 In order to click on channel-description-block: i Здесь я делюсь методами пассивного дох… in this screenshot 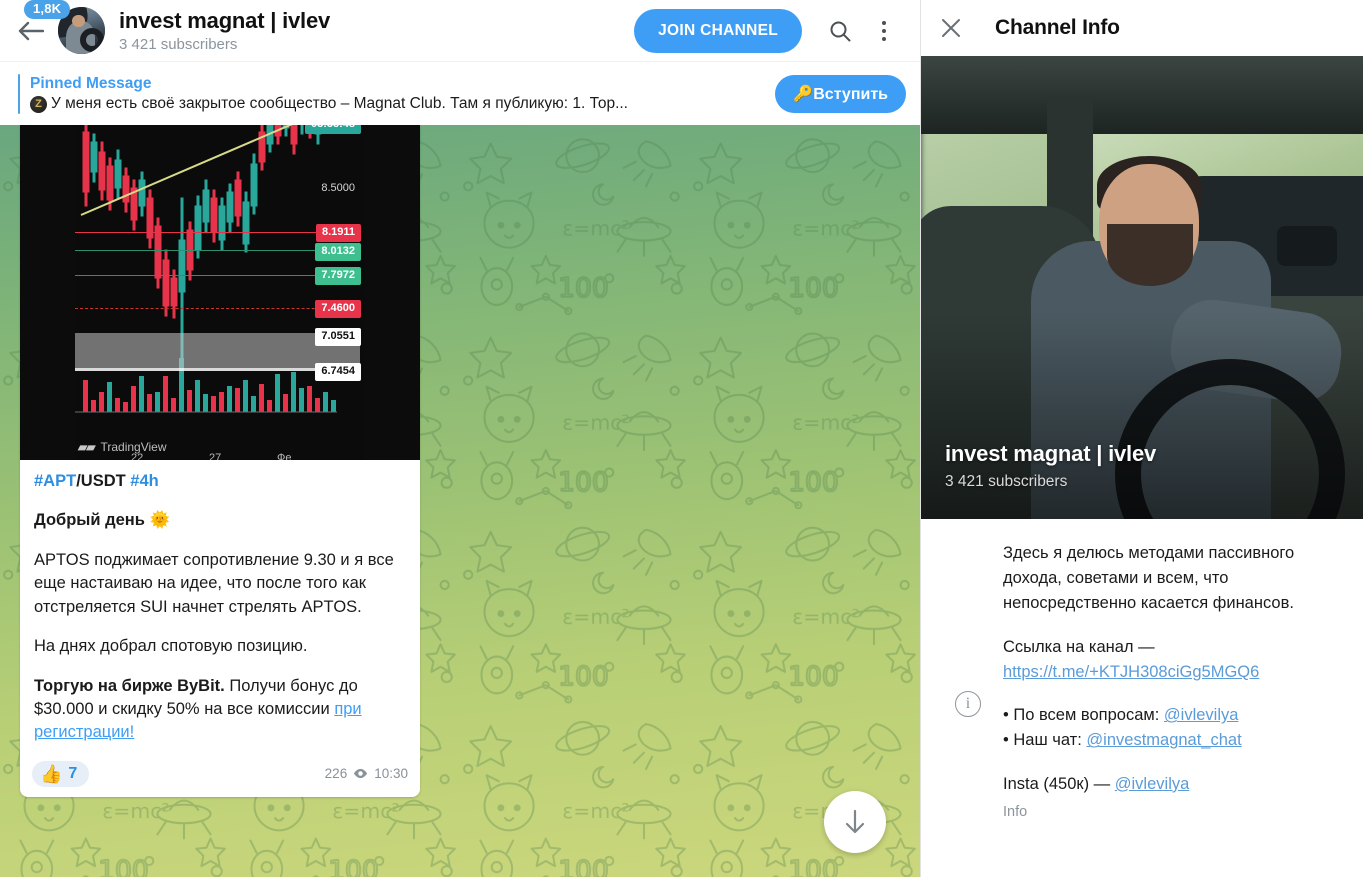, I will do `click(1142, 671)`.